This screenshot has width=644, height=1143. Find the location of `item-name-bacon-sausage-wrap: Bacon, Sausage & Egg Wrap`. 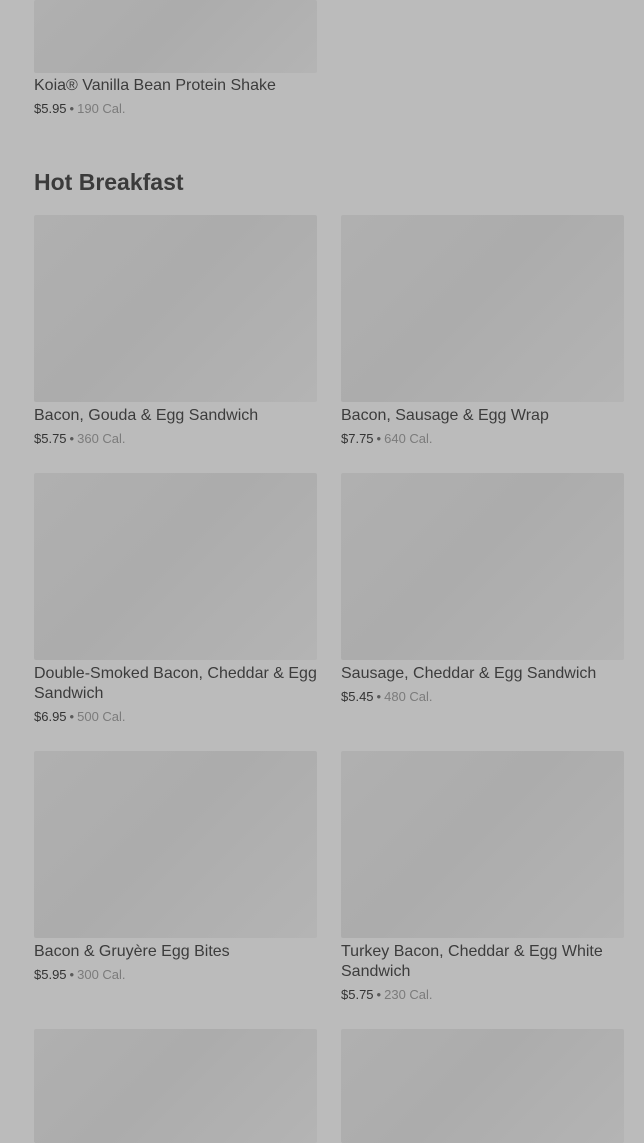

item-name-bacon-sausage-wrap: Bacon, Sausage & Egg Wrap is located at coordinates (482, 416).